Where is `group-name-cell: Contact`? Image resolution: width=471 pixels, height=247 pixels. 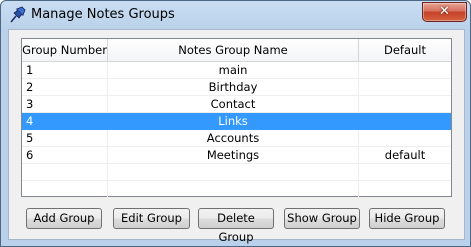 group-name-cell: Contact is located at coordinates (233, 104).